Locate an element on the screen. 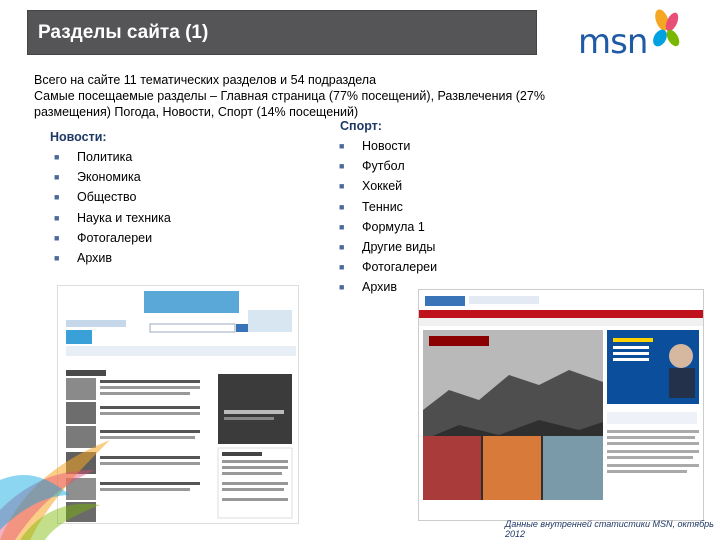  news-heading: Новости: is located at coordinates (78, 137).